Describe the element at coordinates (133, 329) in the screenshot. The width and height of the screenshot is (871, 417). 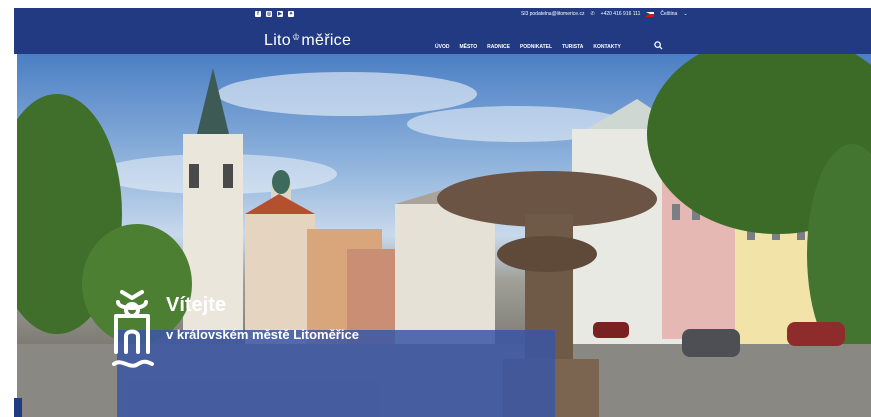
I see `town-emblem-icon` at that location.